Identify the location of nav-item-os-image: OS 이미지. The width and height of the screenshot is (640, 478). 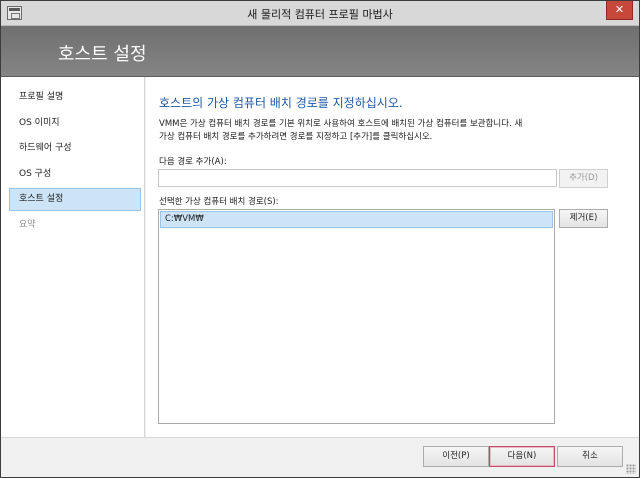
(75, 123).